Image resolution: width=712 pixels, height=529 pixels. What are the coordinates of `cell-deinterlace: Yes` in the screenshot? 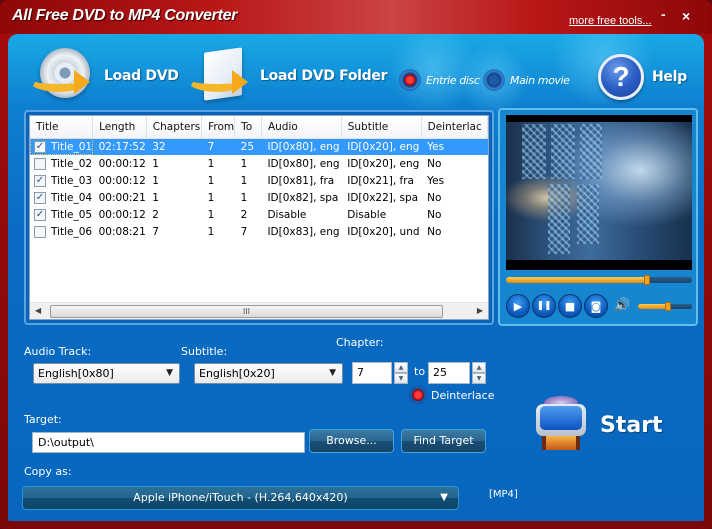 It's located at (454, 146).